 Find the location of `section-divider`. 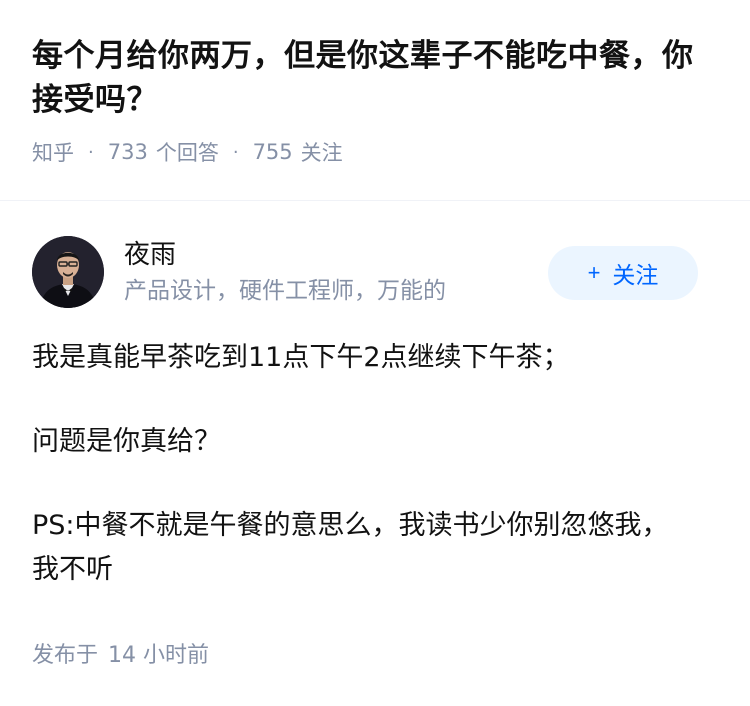

section-divider is located at coordinates (375, 200).